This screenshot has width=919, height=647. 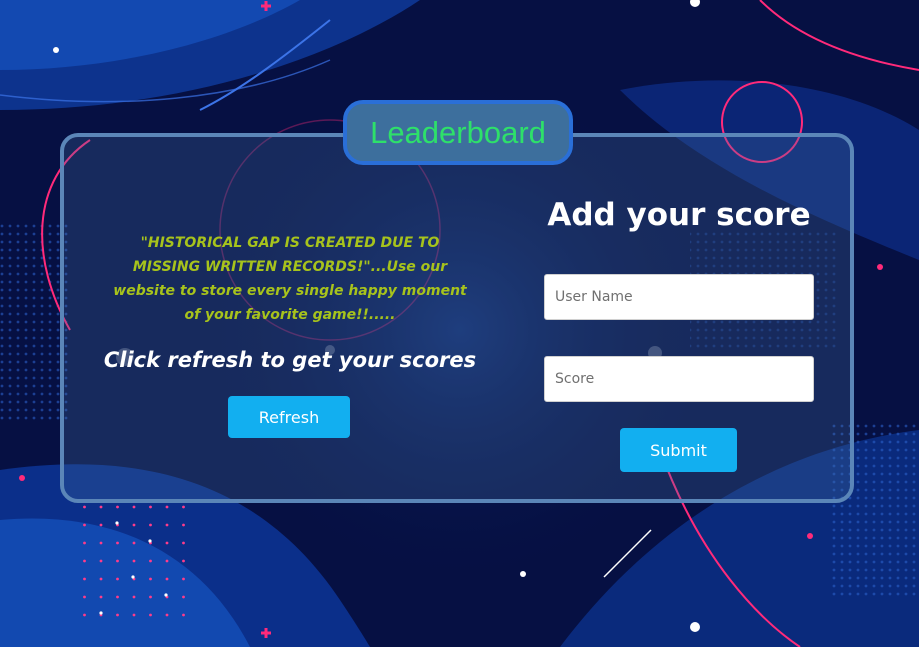 I want to click on add-score-title: Add your score, so click(x=679, y=215).